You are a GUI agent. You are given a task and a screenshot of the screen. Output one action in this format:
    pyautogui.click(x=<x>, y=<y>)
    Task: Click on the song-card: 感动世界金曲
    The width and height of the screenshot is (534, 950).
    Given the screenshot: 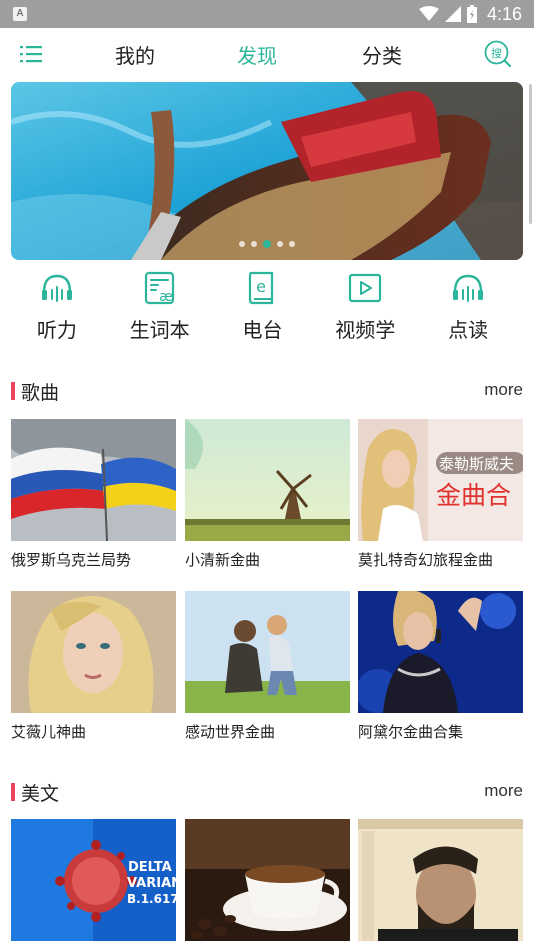 What is the action you would take?
    pyautogui.click(x=267, y=666)
    